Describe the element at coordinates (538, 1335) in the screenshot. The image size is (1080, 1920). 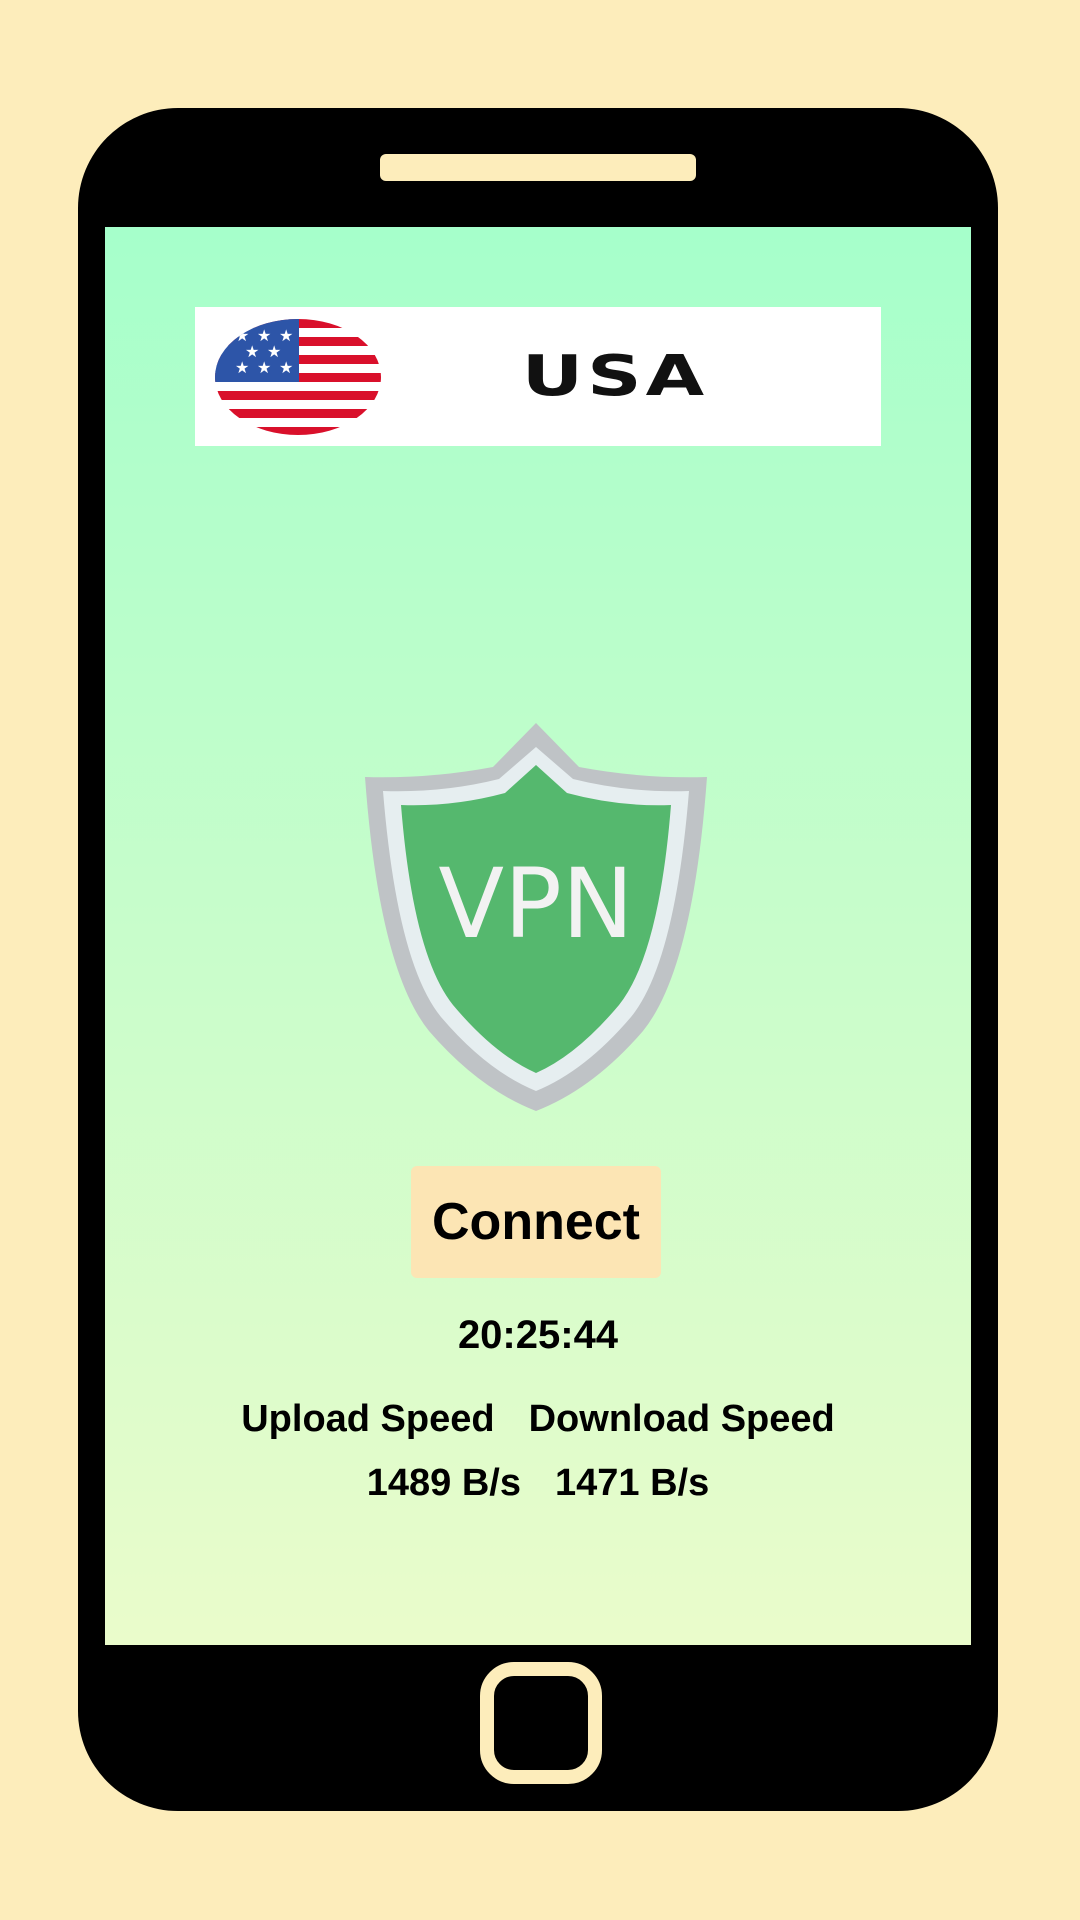
I see `connection-timer: 20:25:44` at that location.